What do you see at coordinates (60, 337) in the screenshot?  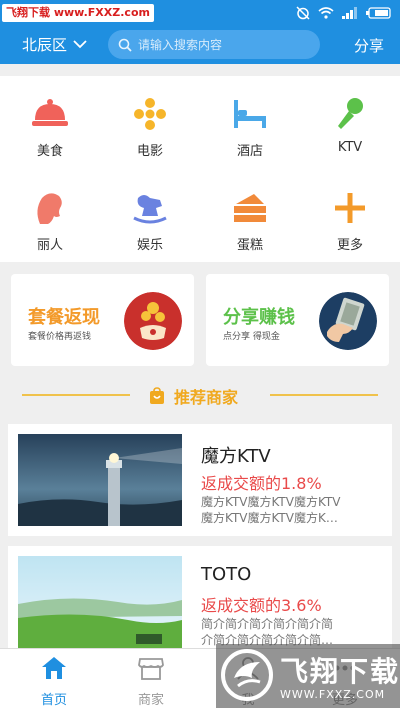 I see `promo-subtitle: 套餐价格再返钱` at bounding box center [60, 337].